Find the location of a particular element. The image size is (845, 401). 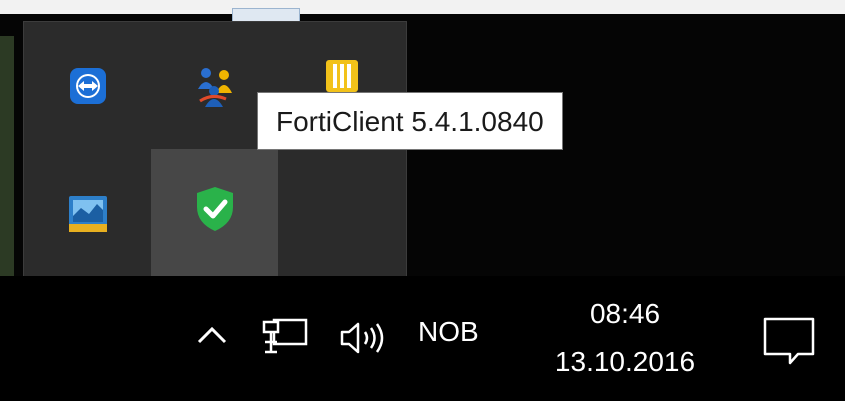

action-center-button is located at coordinates (789, 343).